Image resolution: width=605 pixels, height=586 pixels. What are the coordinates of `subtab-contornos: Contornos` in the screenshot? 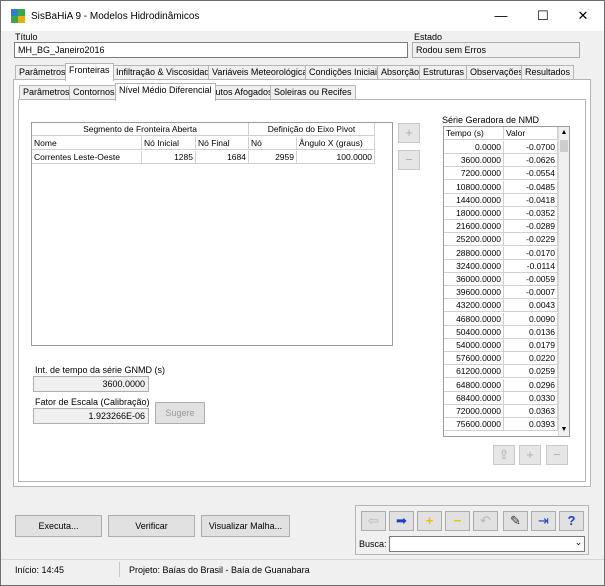 It's located at (94, 92).